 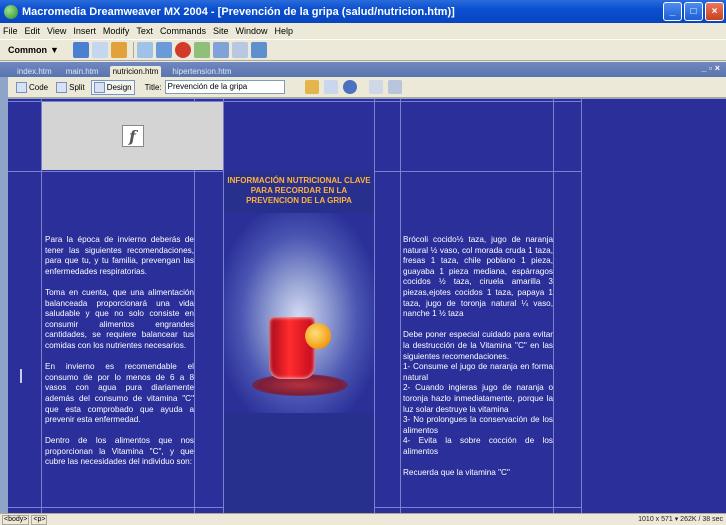 I want to click on tag-selector-body: <body>, so click(x=16, y=519).